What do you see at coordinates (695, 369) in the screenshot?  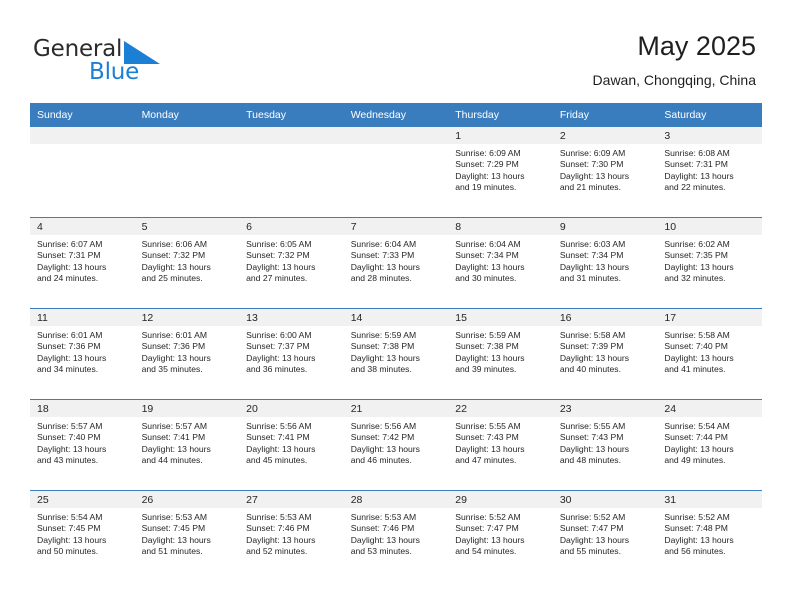 I see `daylight-text-line2: and 41 minutes.` at bounding box center [695, 369].